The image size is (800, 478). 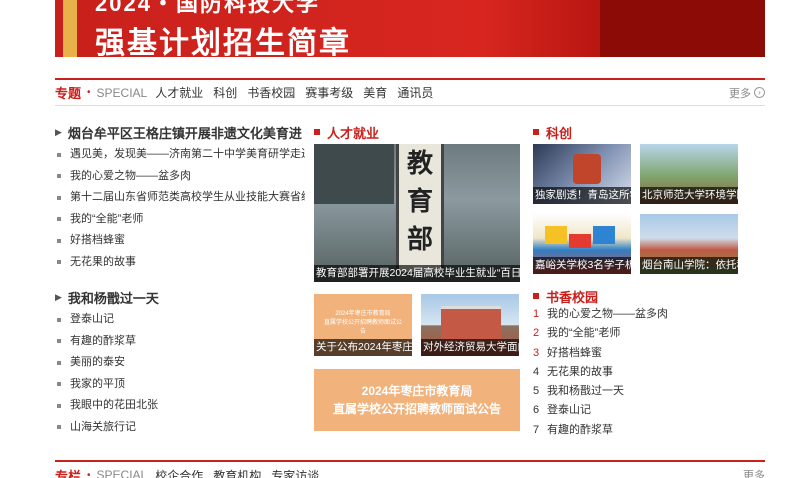 What do you see at coordinates (237, 472) in the screenshot?
I see `column-nav-institution: 教育机构` at bounding box center [237, 472].